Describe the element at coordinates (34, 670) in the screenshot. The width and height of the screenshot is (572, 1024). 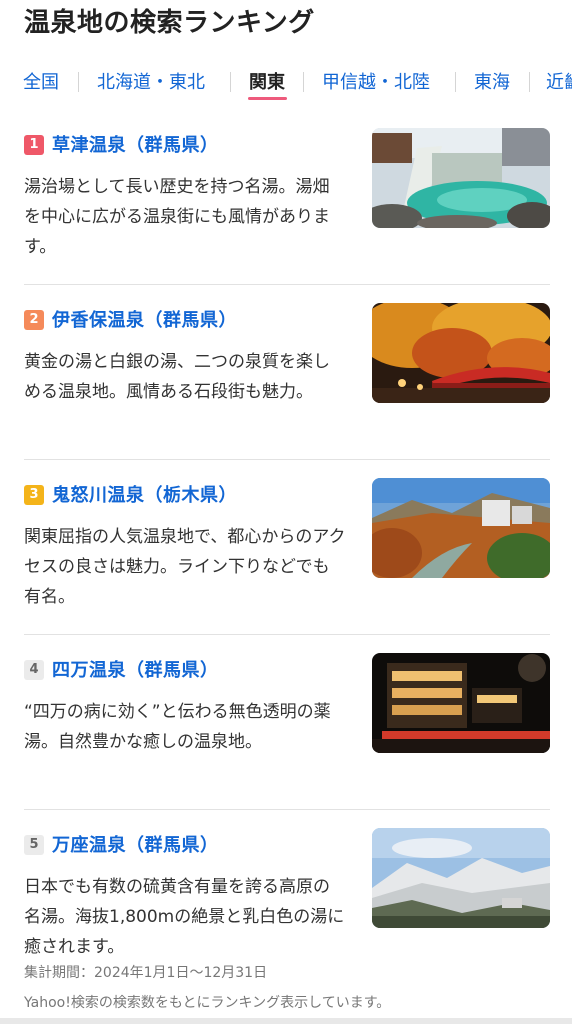
I see `rank-badge: 4` at that location.